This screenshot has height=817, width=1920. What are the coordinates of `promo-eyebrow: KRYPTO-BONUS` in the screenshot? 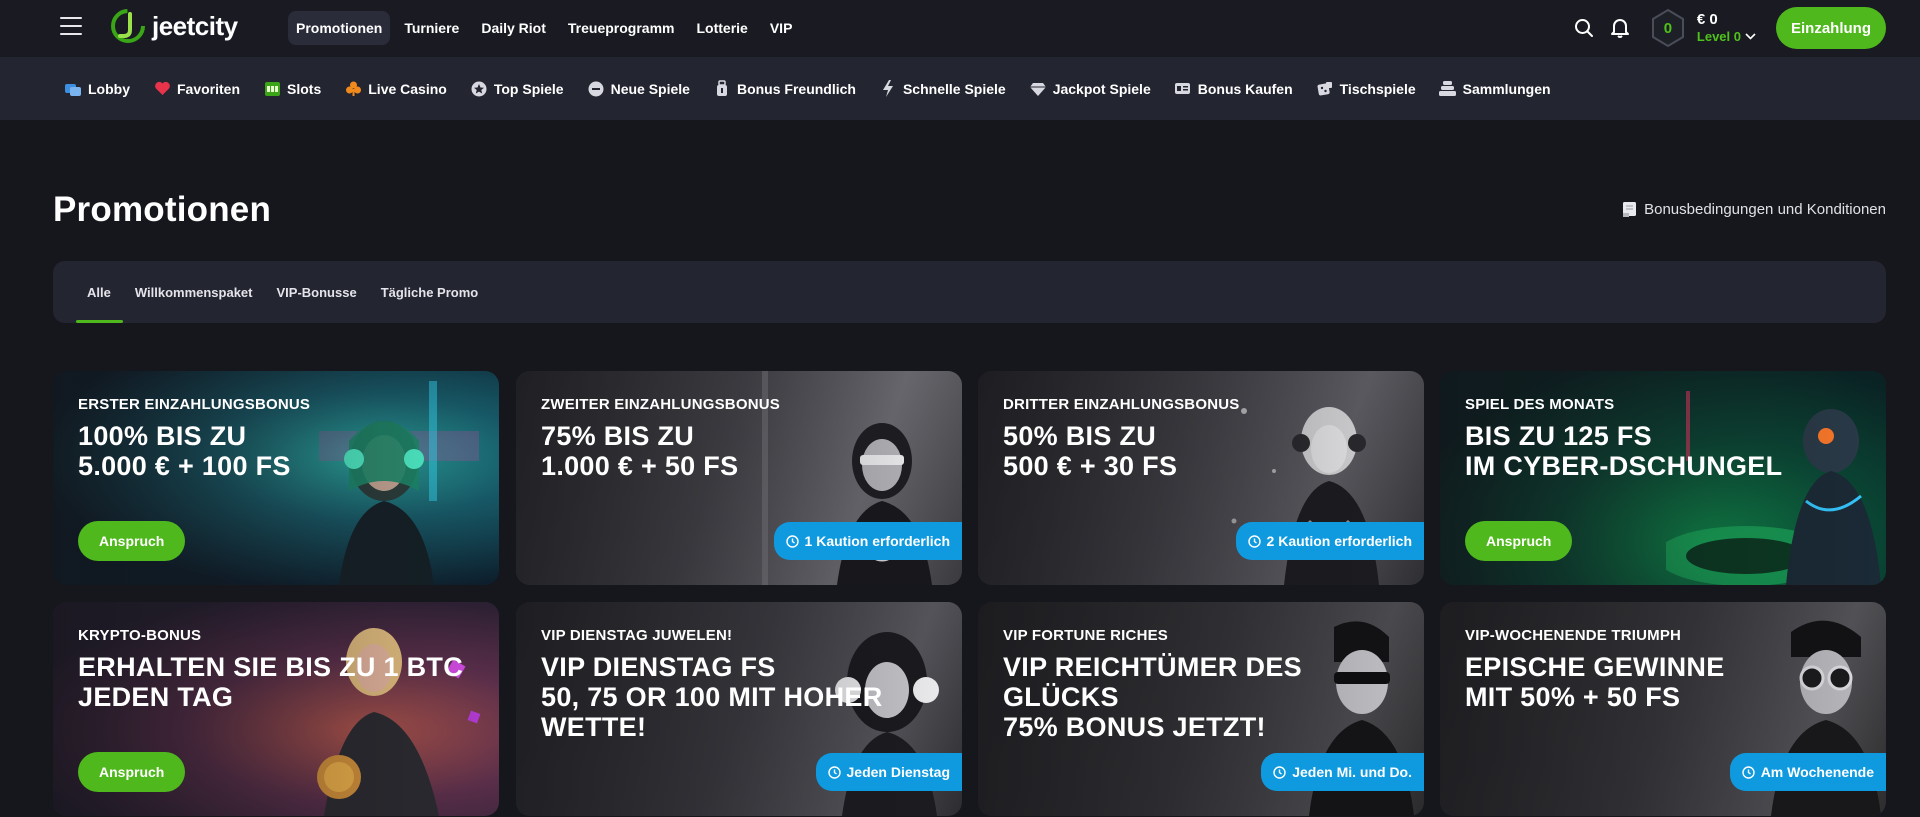 It's located at (140, 635).